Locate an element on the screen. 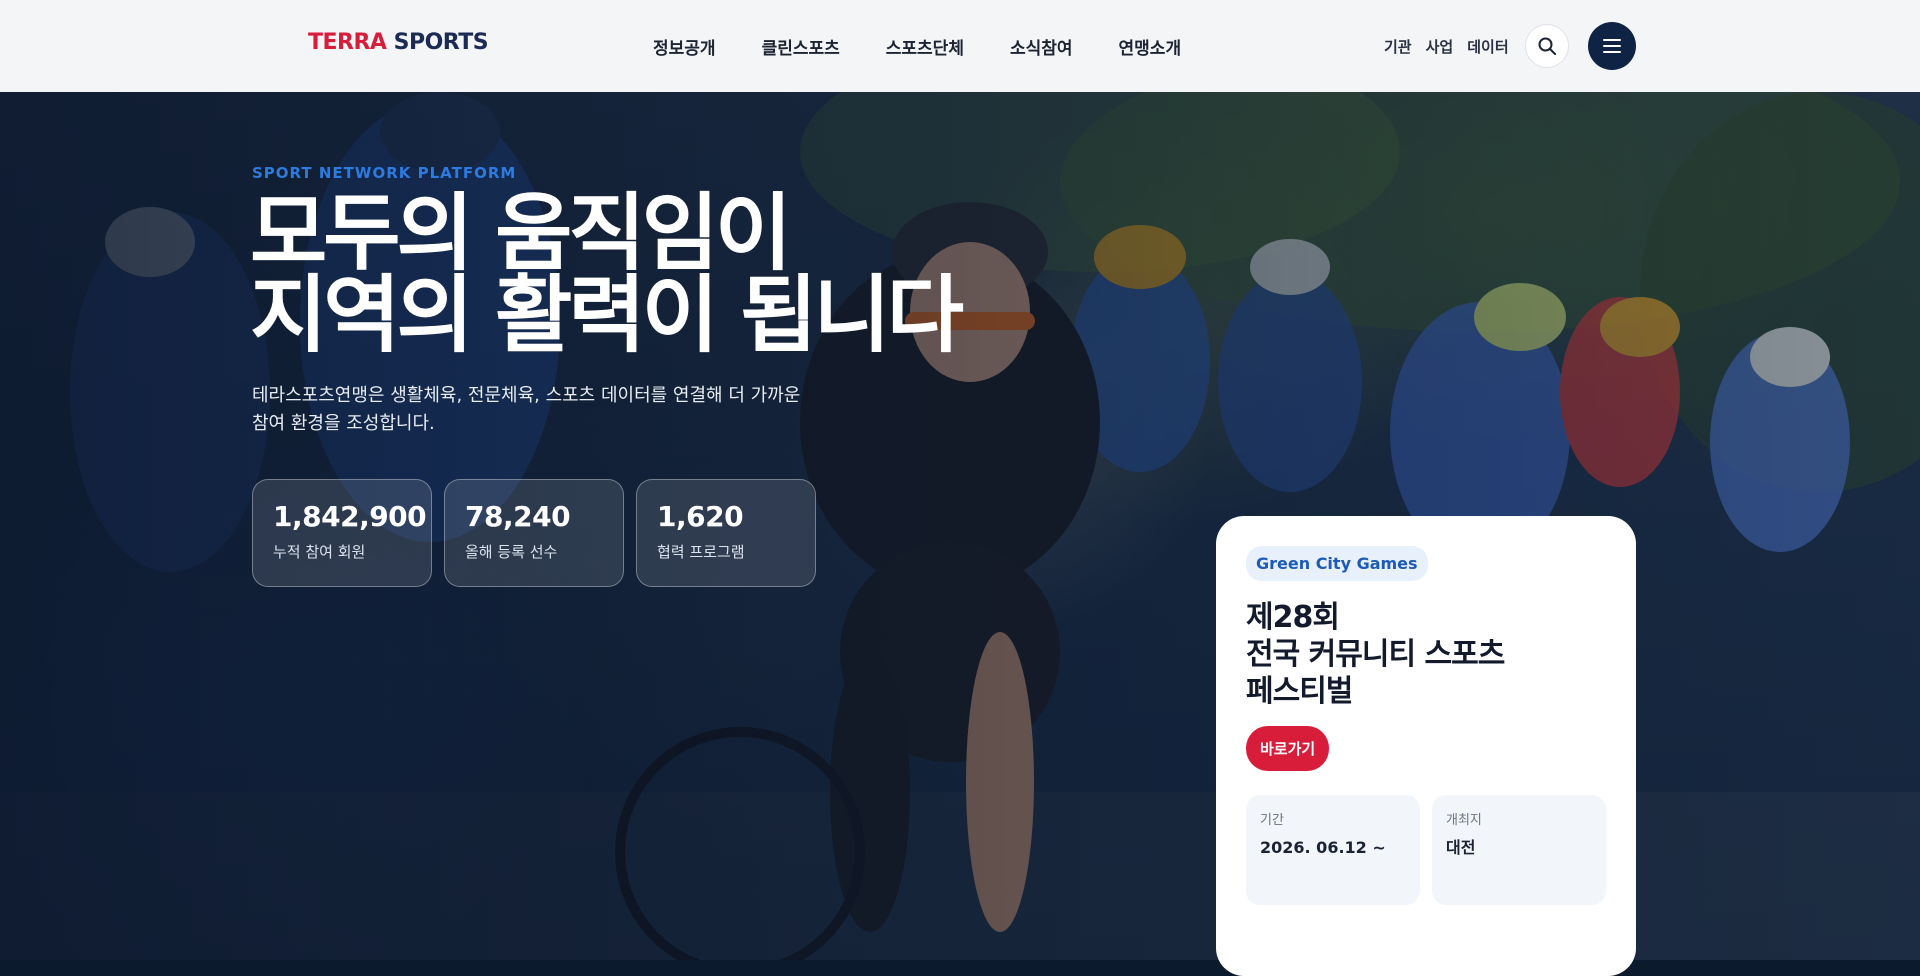  utility-link-org: 기관 is located at coordinates (1398, 46).